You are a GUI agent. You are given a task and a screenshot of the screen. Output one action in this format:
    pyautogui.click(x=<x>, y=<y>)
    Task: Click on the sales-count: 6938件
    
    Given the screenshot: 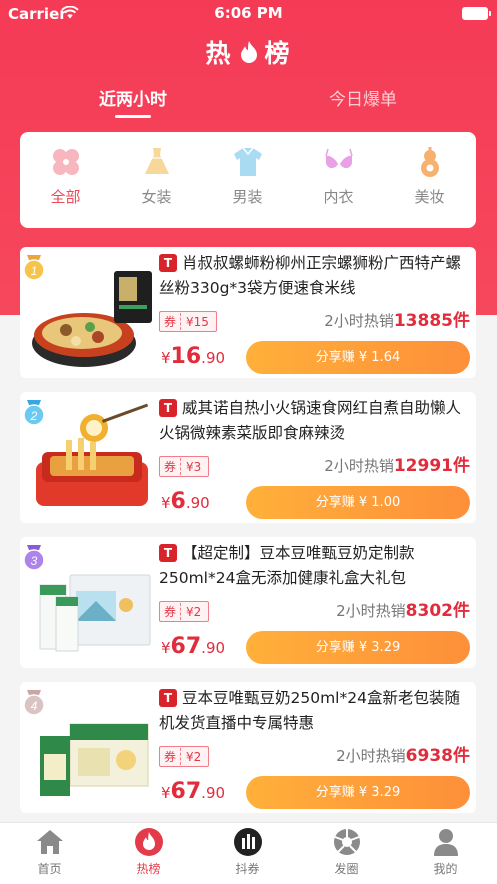 What is the action you would take?
    pyautogui.click(x=437, y=756)
    